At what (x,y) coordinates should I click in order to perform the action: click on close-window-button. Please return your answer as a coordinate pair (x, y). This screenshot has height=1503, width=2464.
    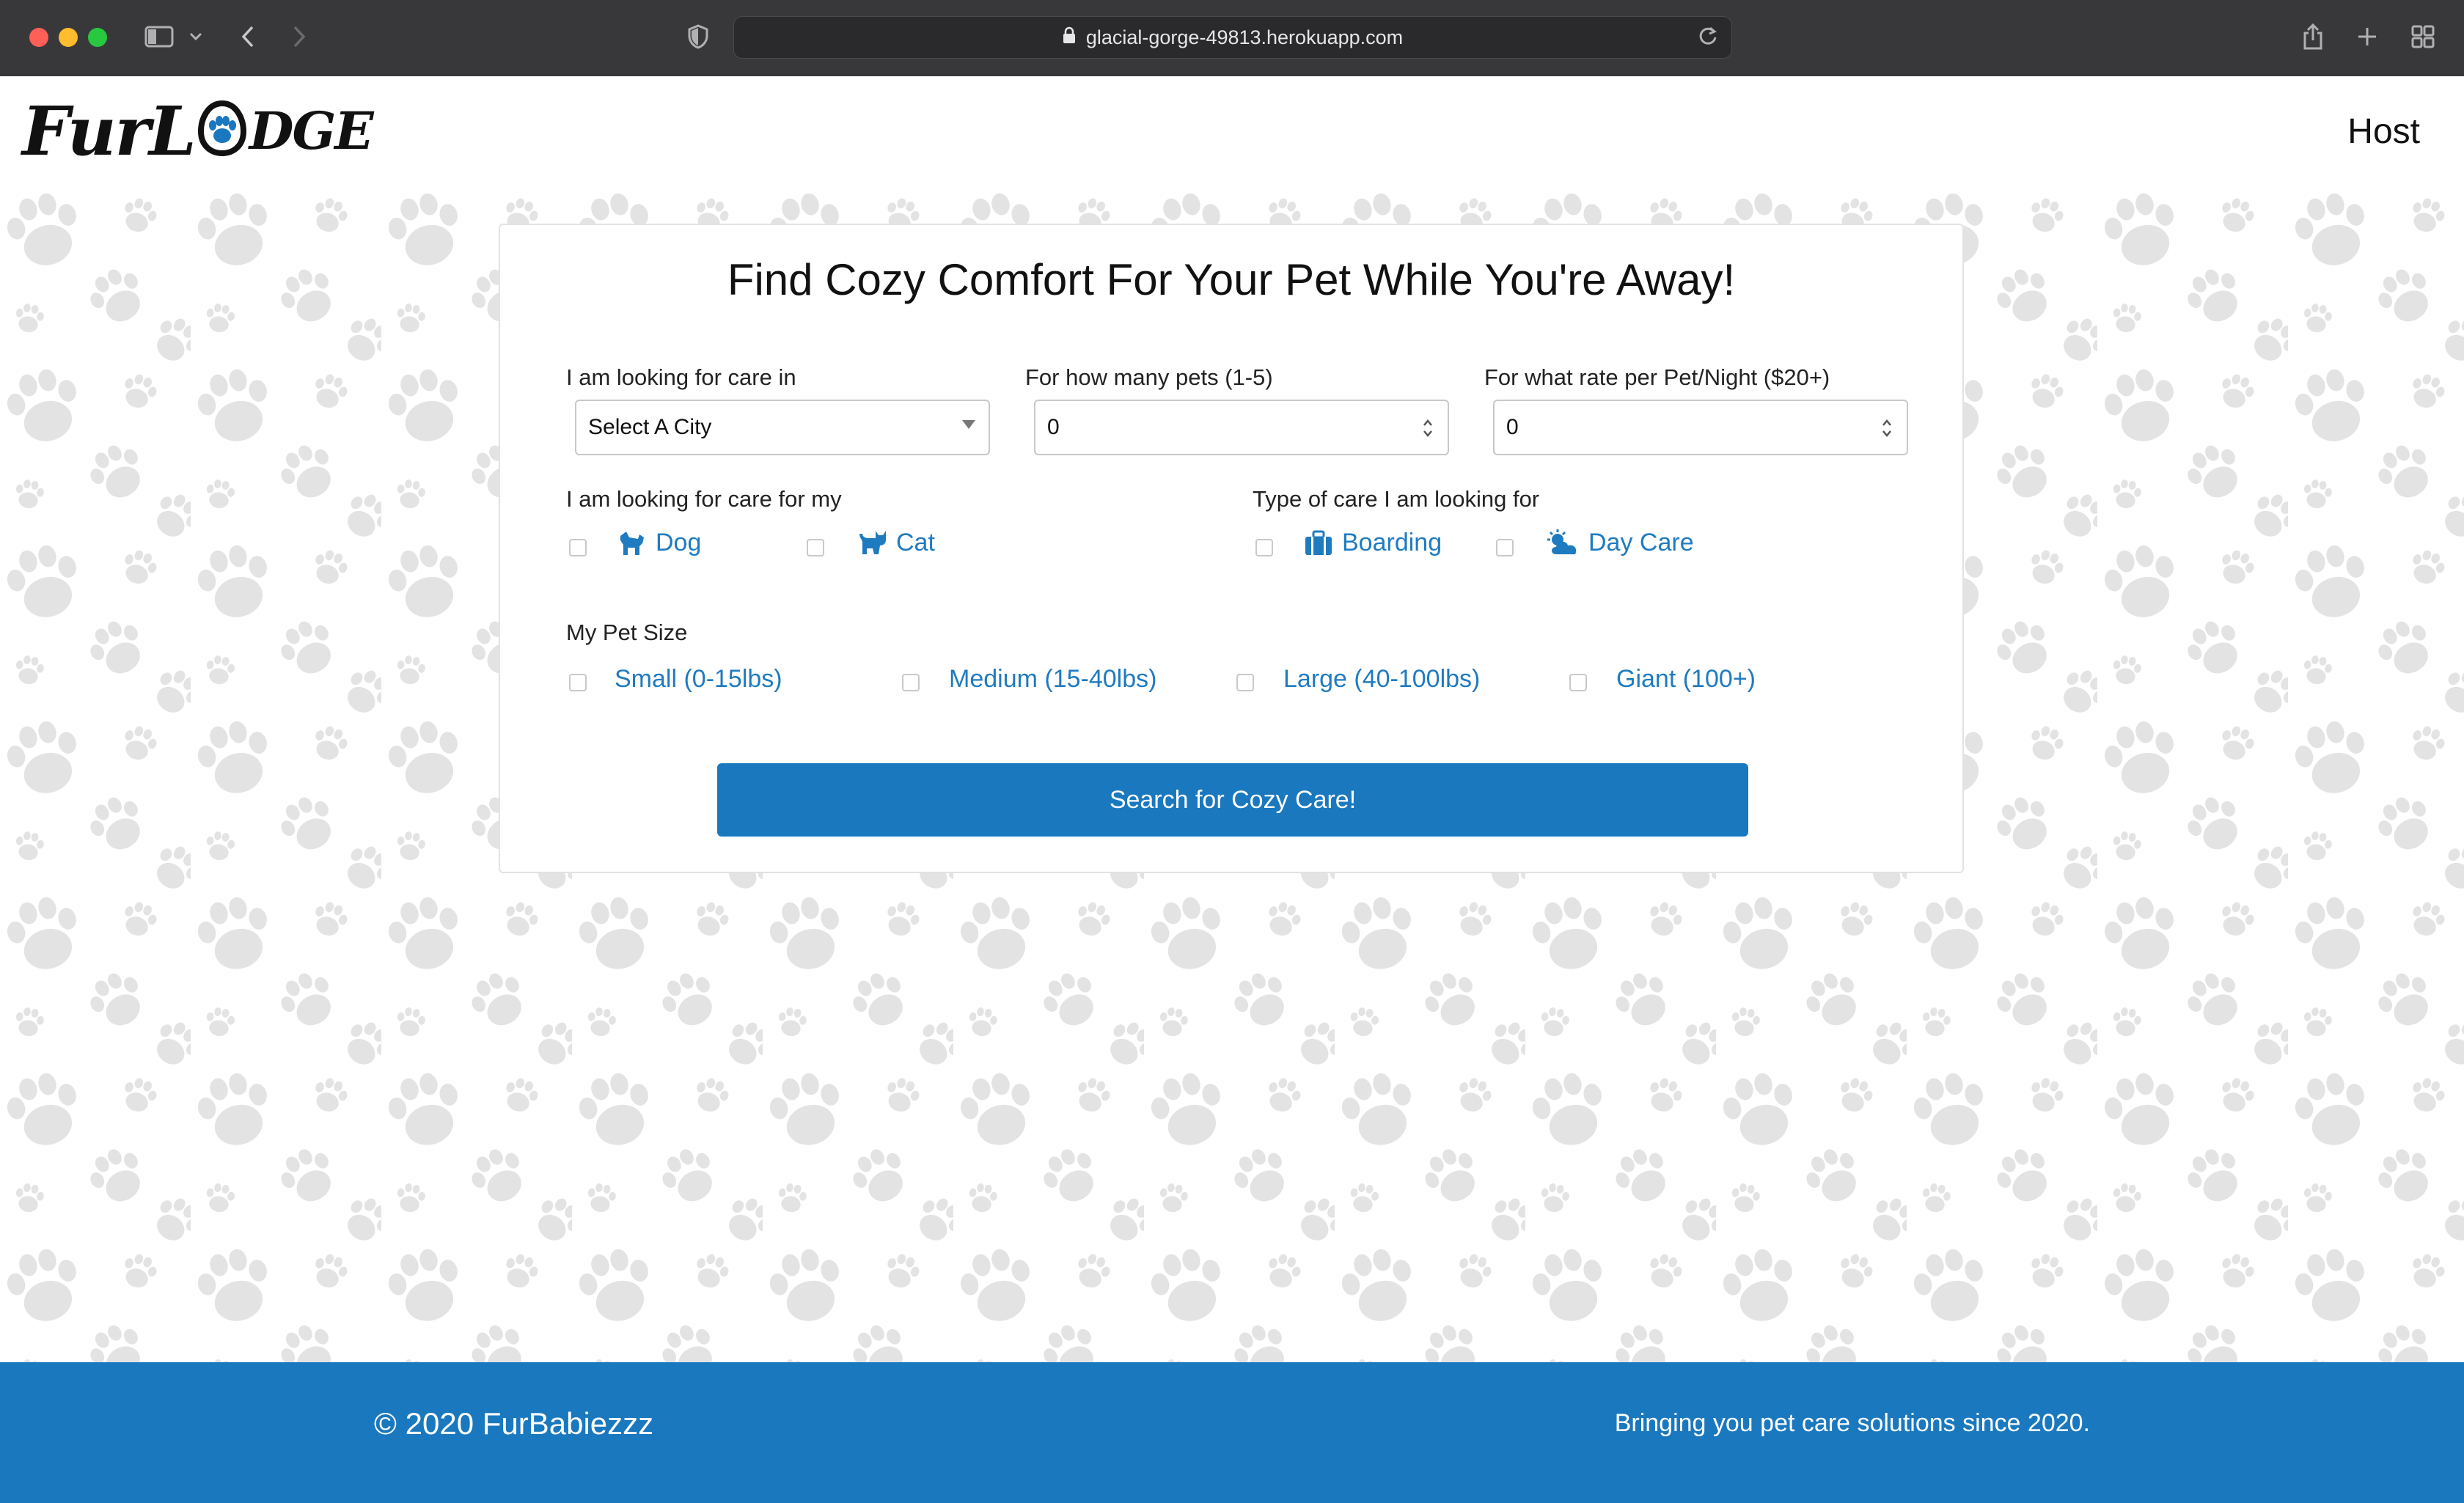
    Looking at the image, I should click on (38, 37).